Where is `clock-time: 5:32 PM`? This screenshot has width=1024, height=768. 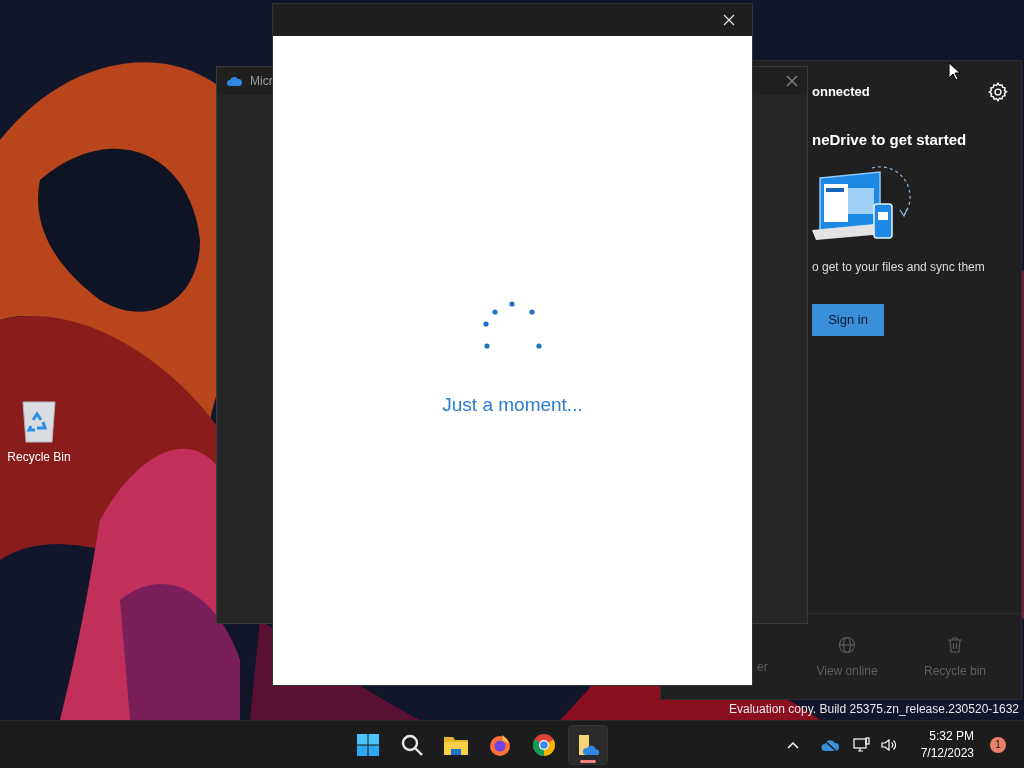
clock-time: 5:32 PM is located at coordinates (951, 736).